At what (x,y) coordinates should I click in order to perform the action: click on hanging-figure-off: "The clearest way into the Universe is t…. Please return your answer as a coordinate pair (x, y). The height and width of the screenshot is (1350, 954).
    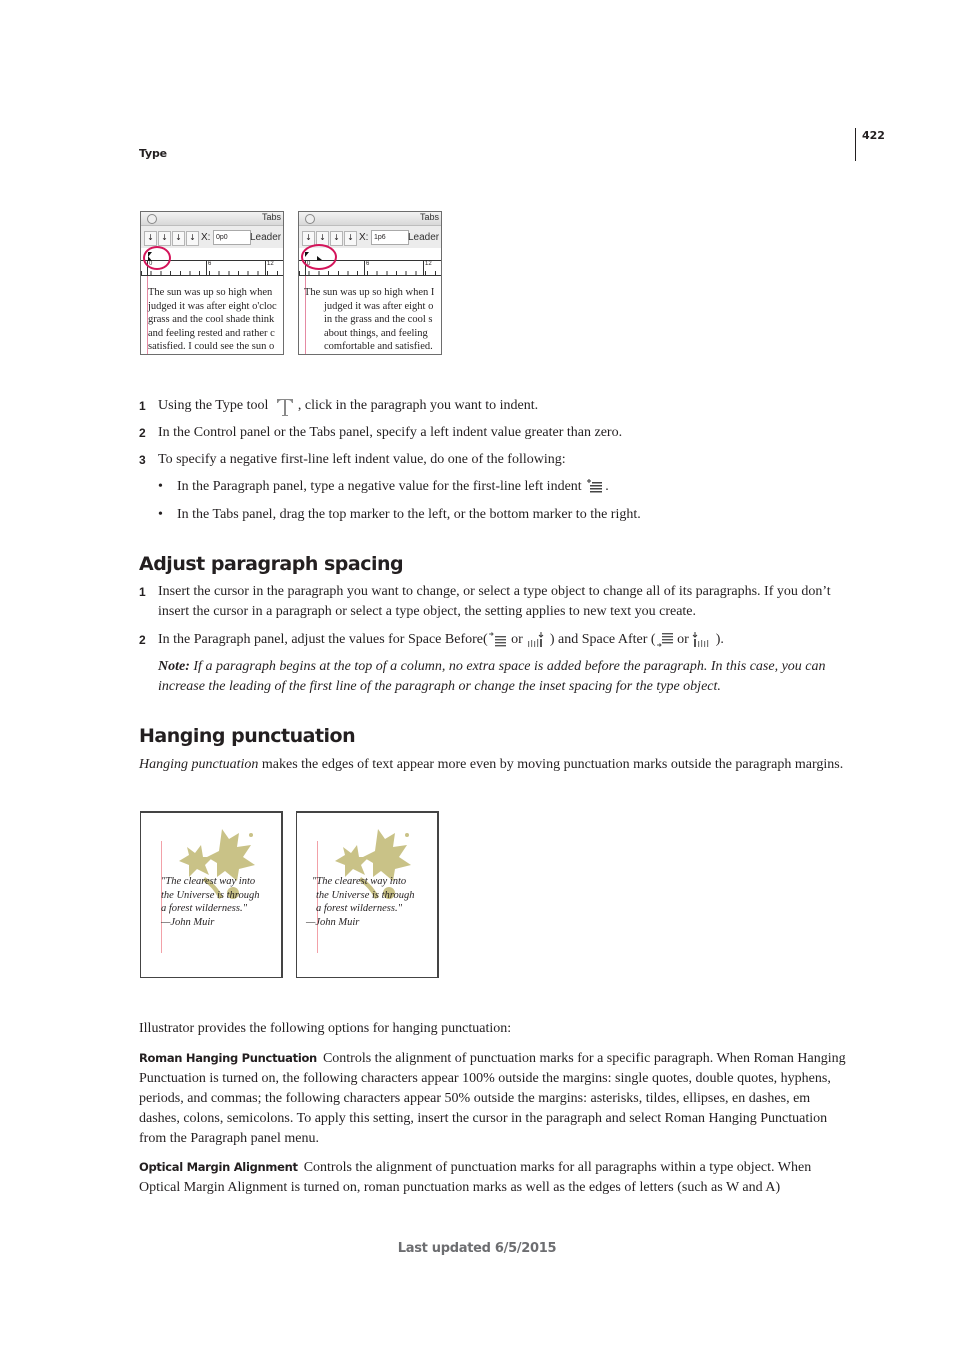
    Looking at the image, I should click on (211, 894).